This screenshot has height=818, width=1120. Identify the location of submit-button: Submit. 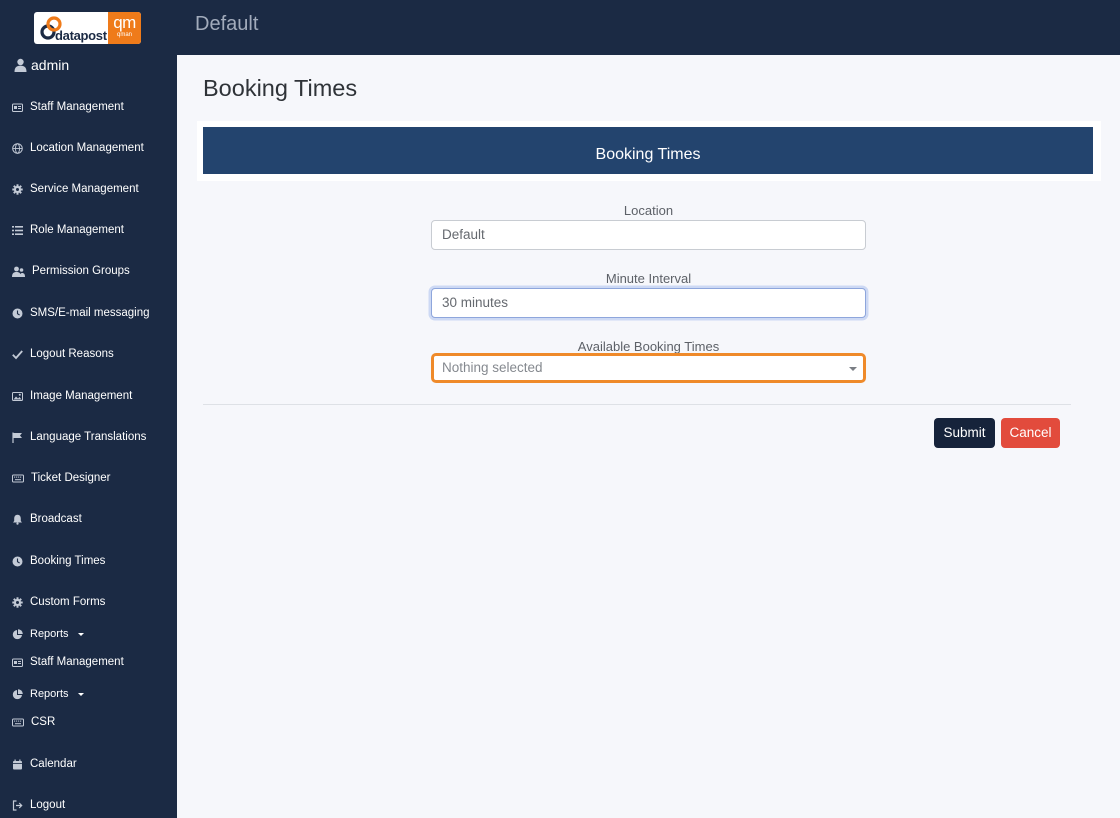
(964, 433).